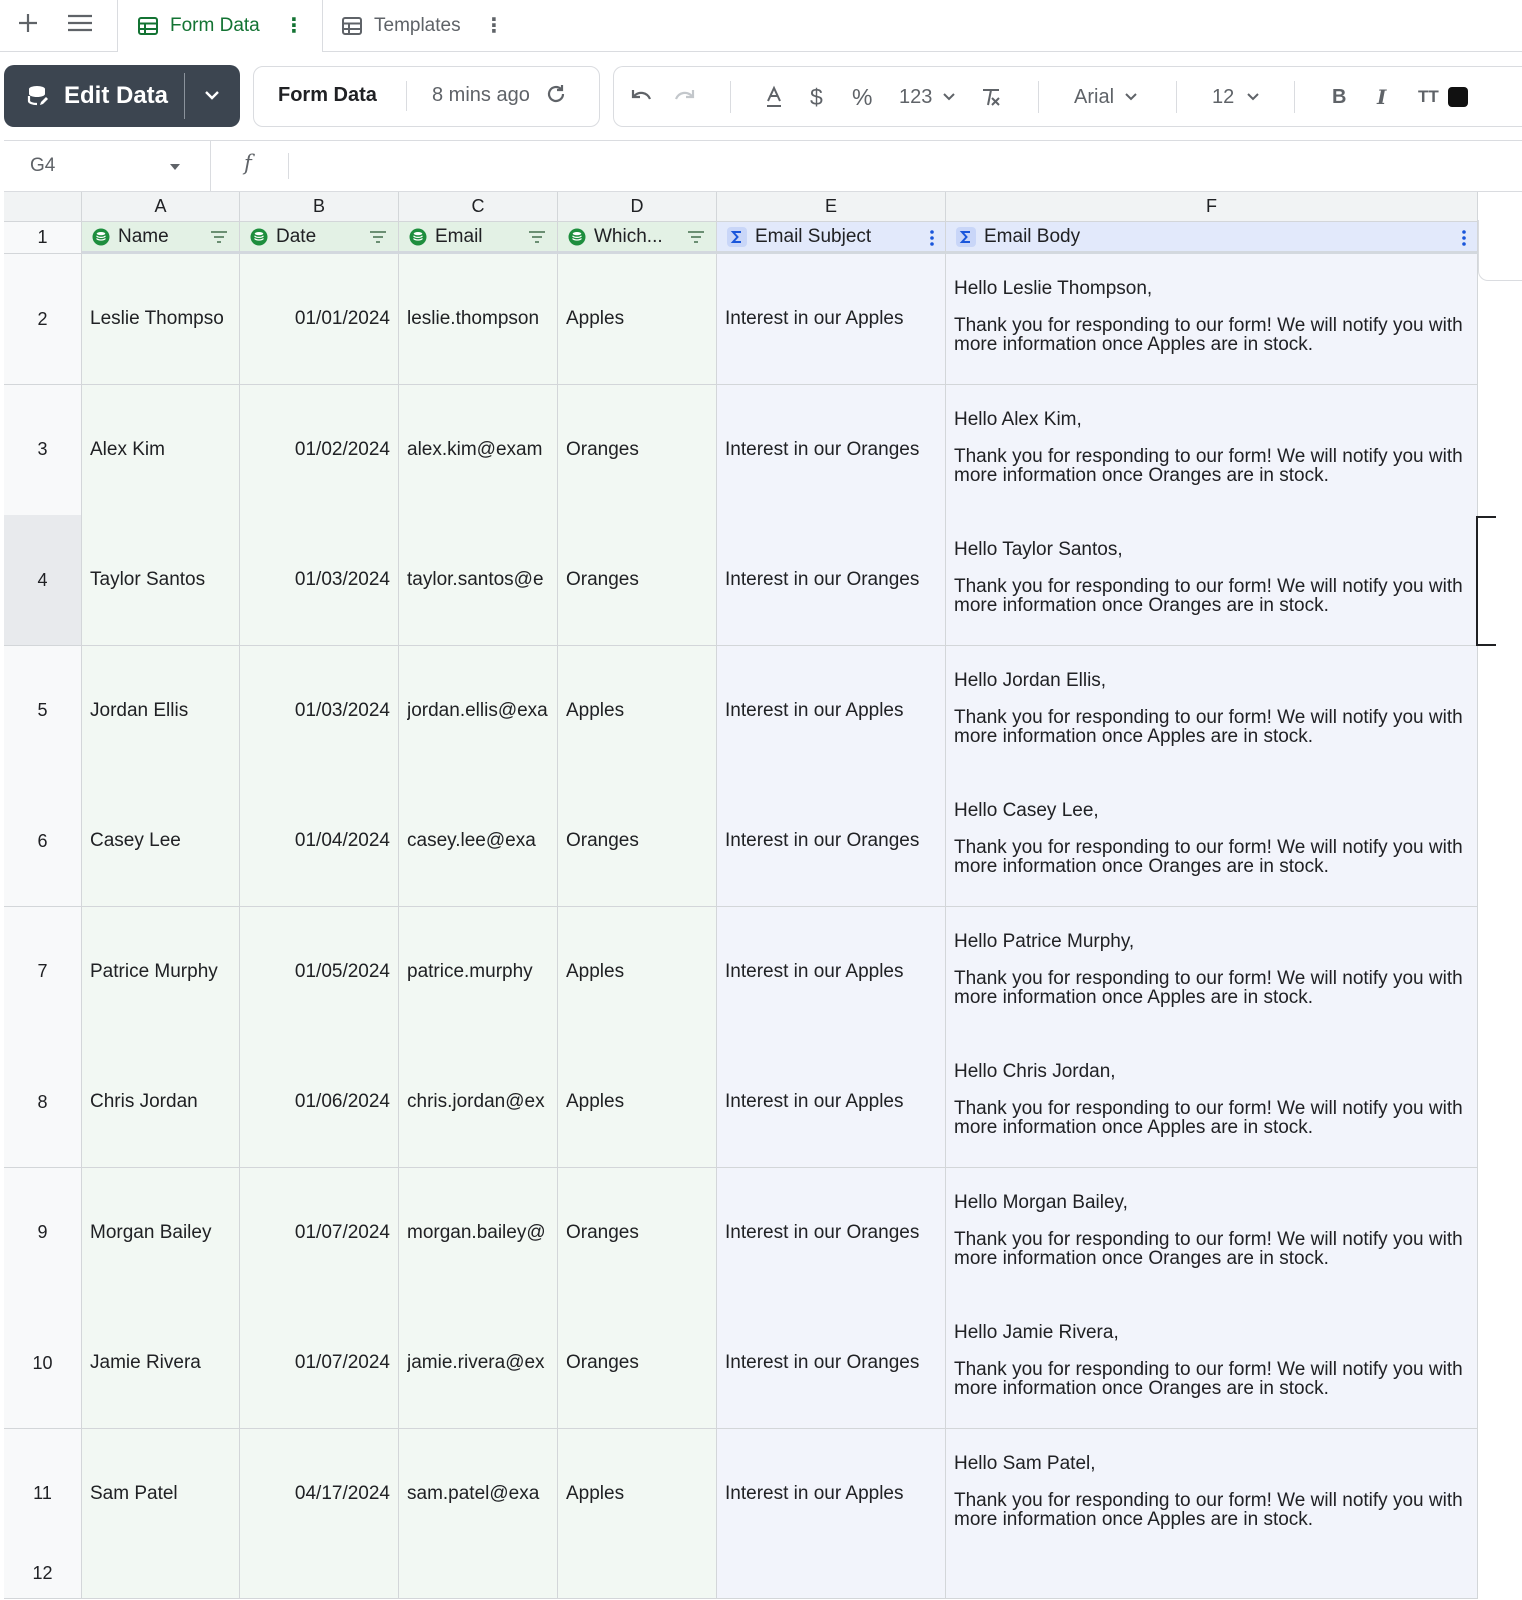  I want to click on number-format-dropdown: 123, so click(927, 97).